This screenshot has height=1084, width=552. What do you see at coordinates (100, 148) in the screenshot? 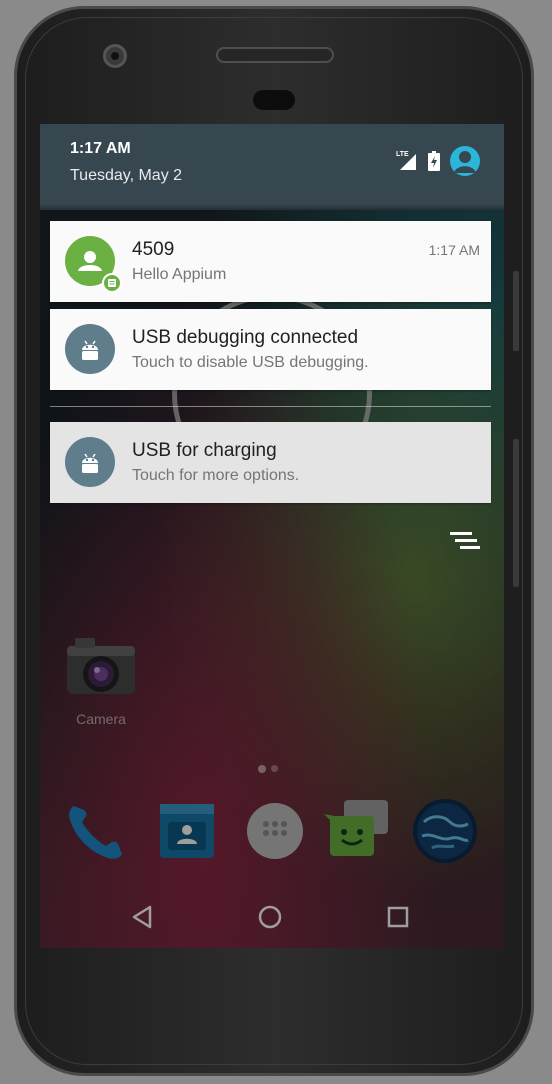
I see `clock-time: 1:17 AM` at bounding box center [100, 148].